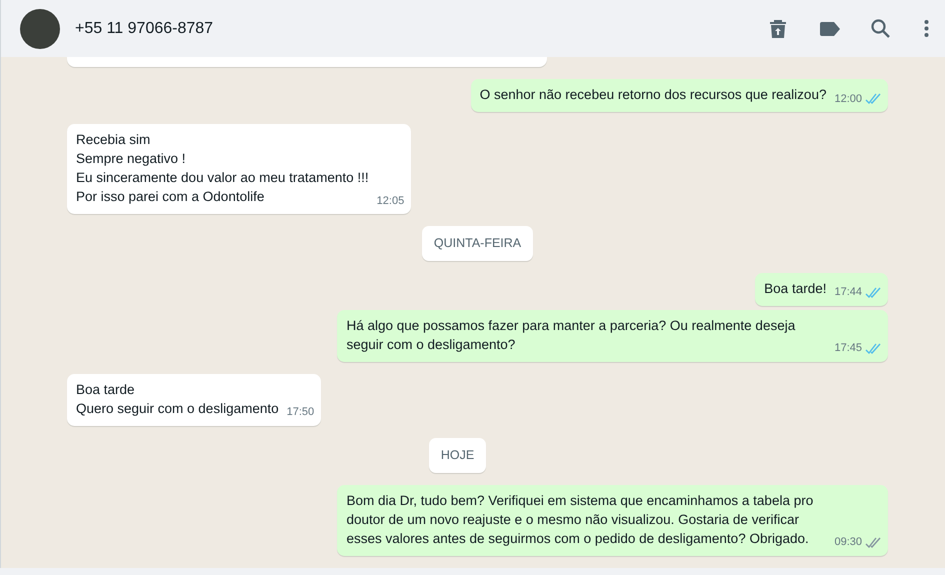 Image resolution: width=945 pixels, height=575 pixels. I want to click on message-text: O senhor não recebeu retorno dos recursos que realizou?, so click(653, 95).